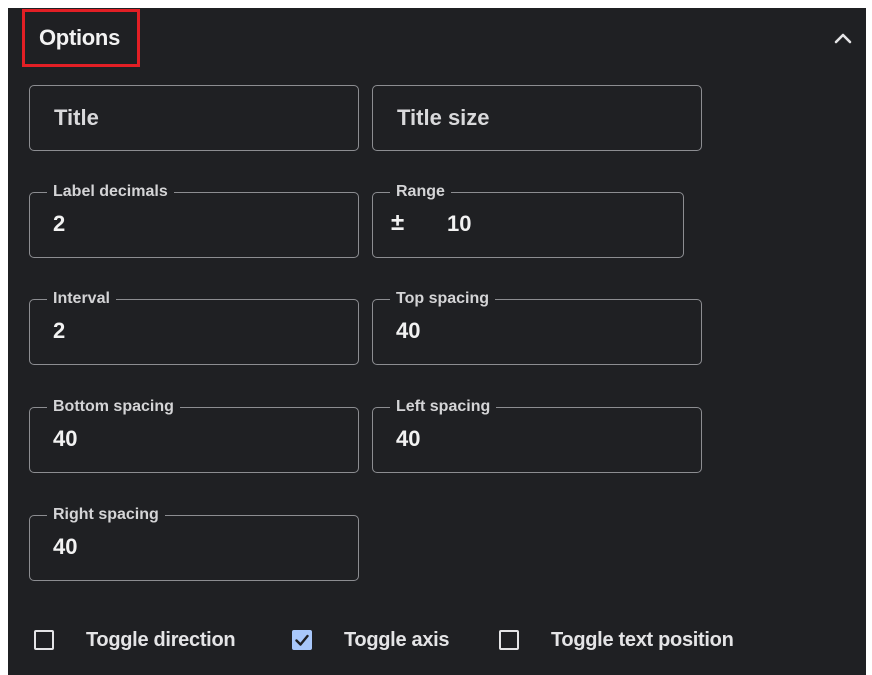 This screenshot has height=675, width=872. Describe the element at coordinates (537, 118) in the screenshot. I see `title-size-field: Title size` at that location.